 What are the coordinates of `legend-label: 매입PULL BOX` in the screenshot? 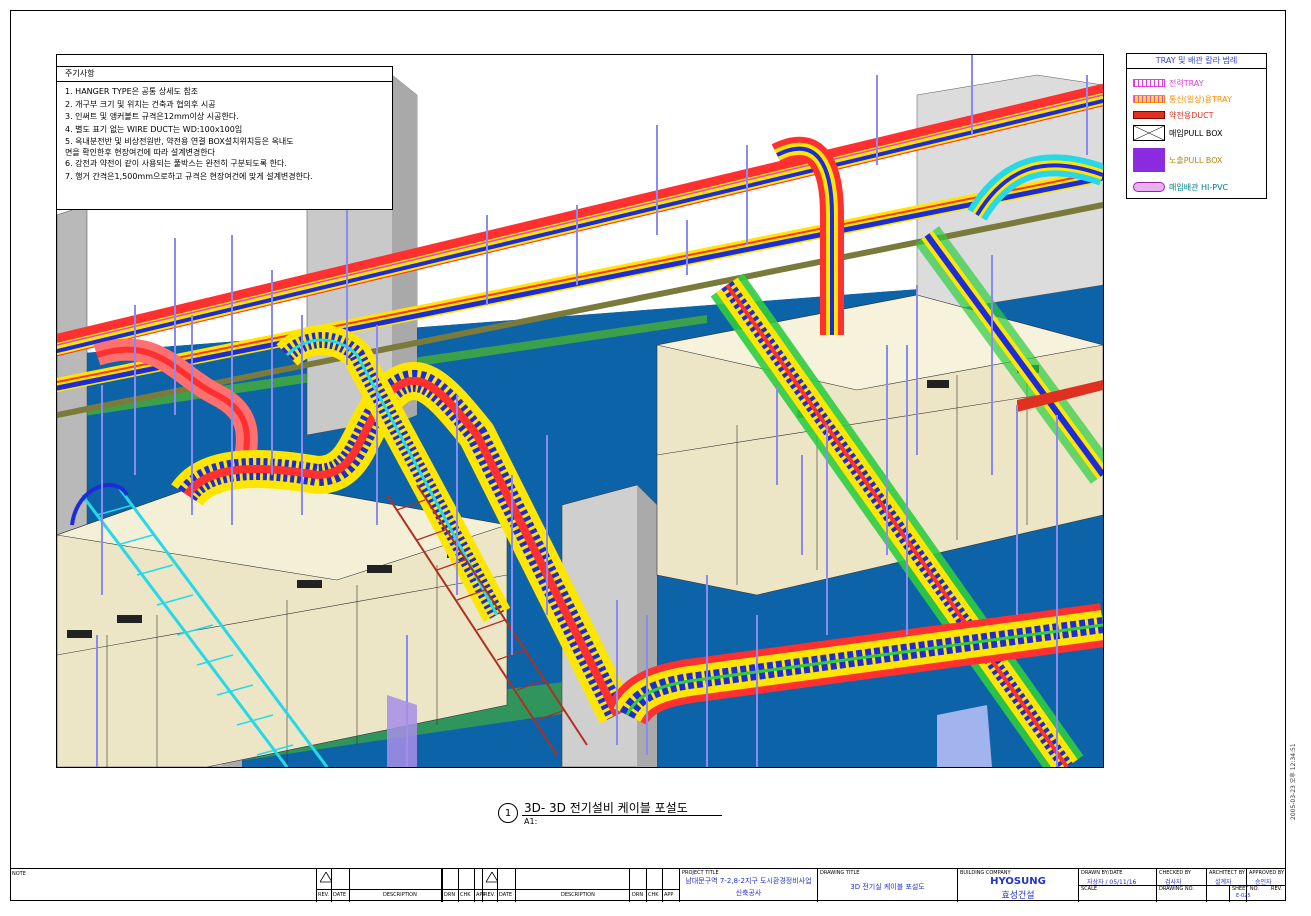 It's located at (1196, 133).